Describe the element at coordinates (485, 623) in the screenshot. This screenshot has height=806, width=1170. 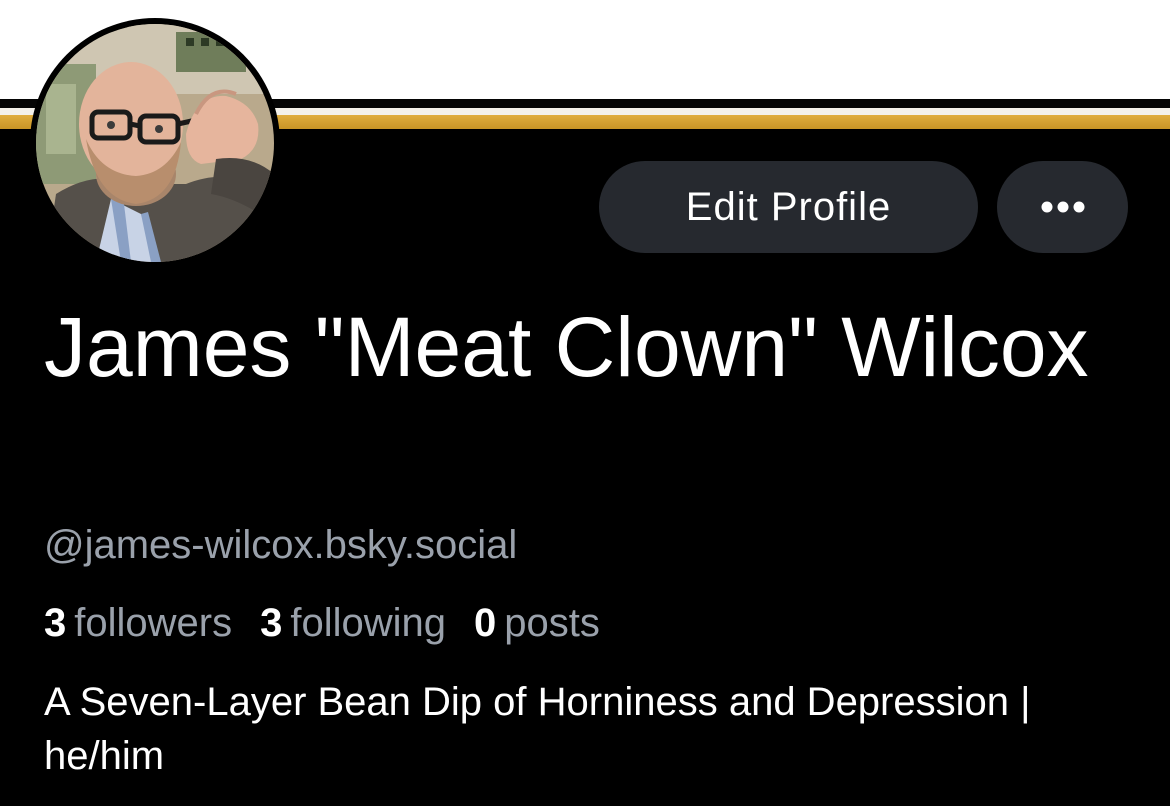
I see `posts-count: 0` at that location.